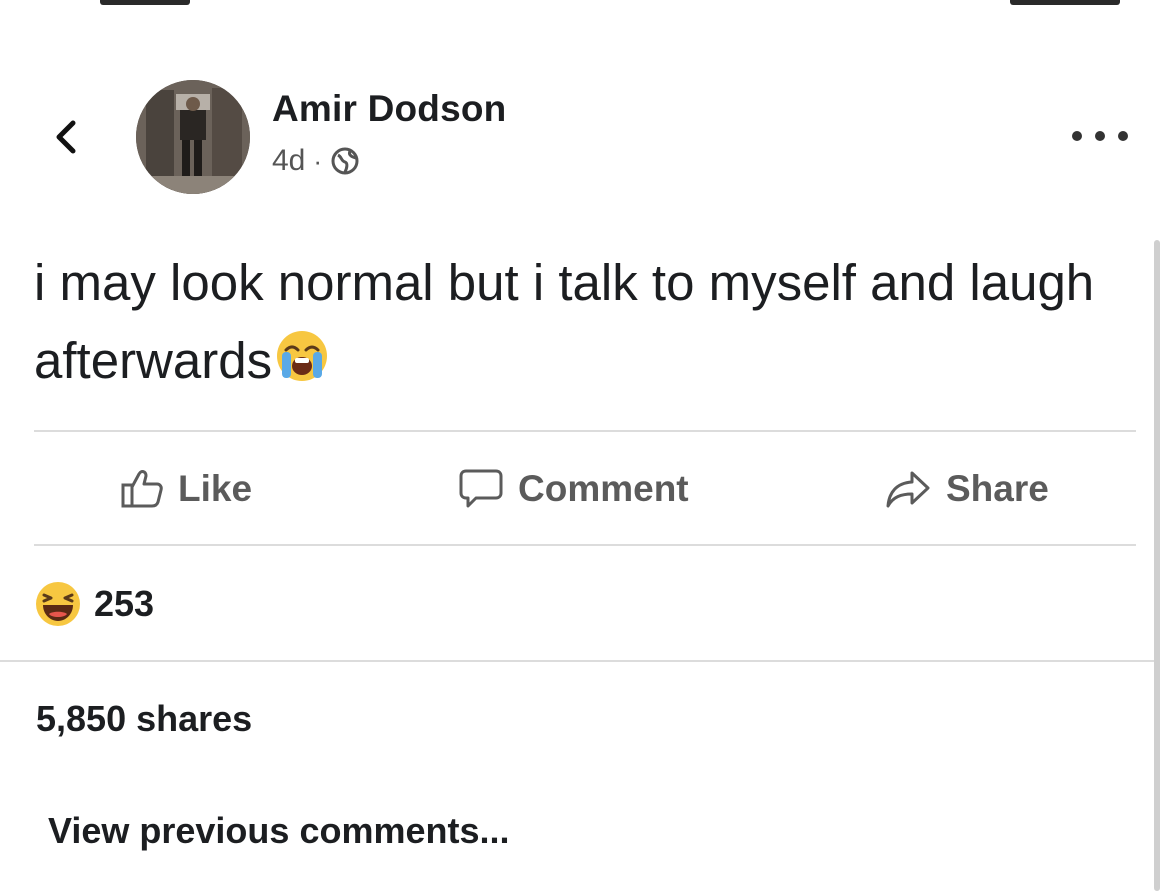 This screenshot has width=1170, height=891. I want to click on comment-button: Comment, so click(573, 489).